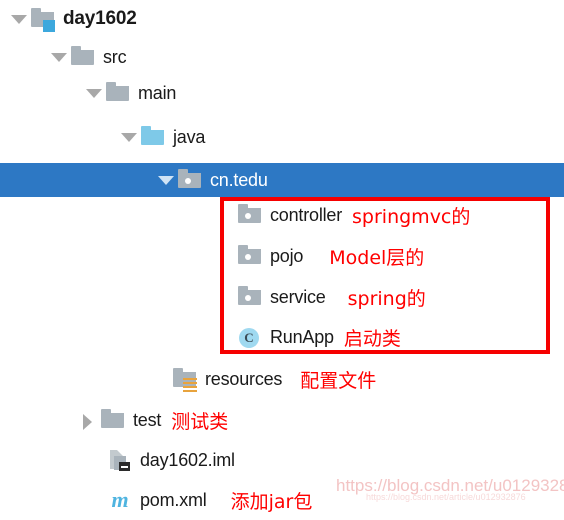  What do you see at coordinates (282, 460) in the screenshot?
I see `tree-row: day1602.iml` at bounding box center [282, 460].